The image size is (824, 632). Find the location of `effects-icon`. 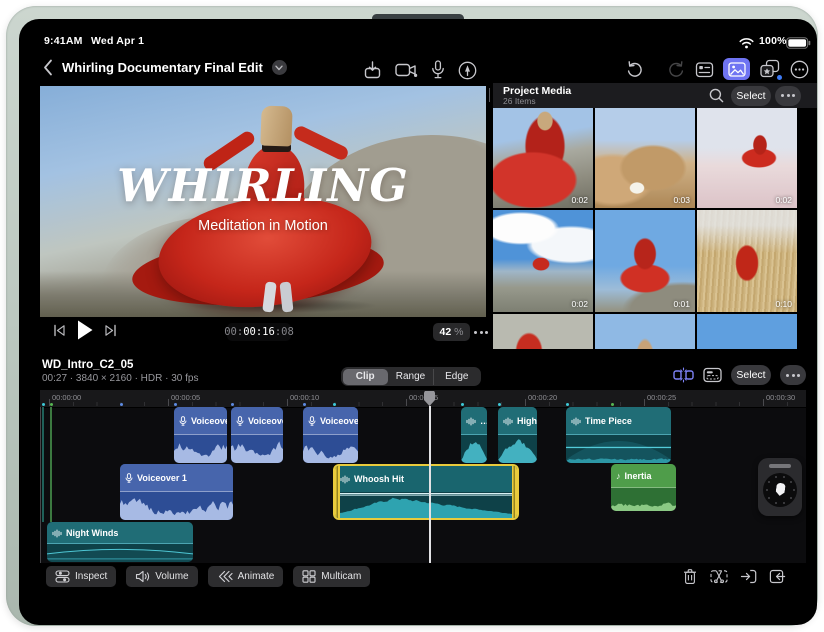

effects-icon is located at coordinates (770, 69).